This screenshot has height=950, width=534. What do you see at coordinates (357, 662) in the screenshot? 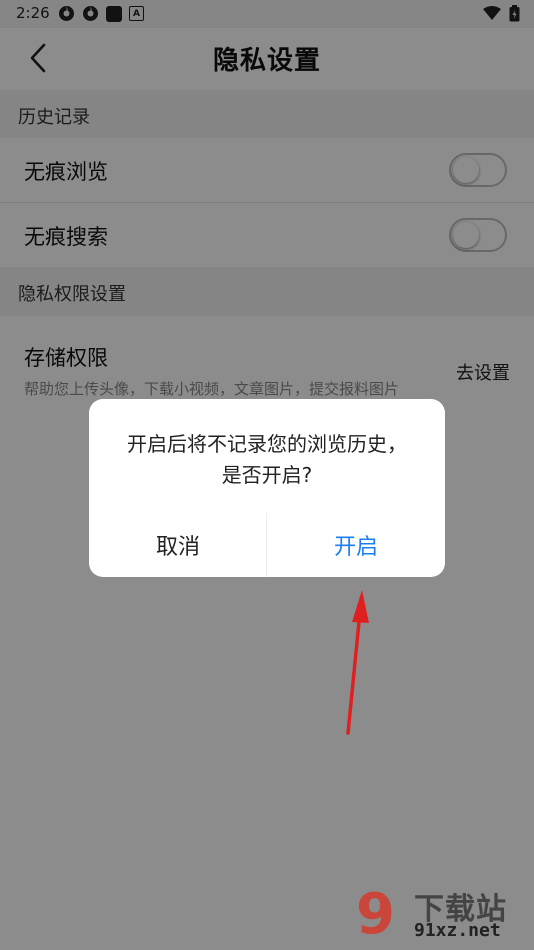
I see `annotation-arrow-icon` at bounding box center [357, 662].